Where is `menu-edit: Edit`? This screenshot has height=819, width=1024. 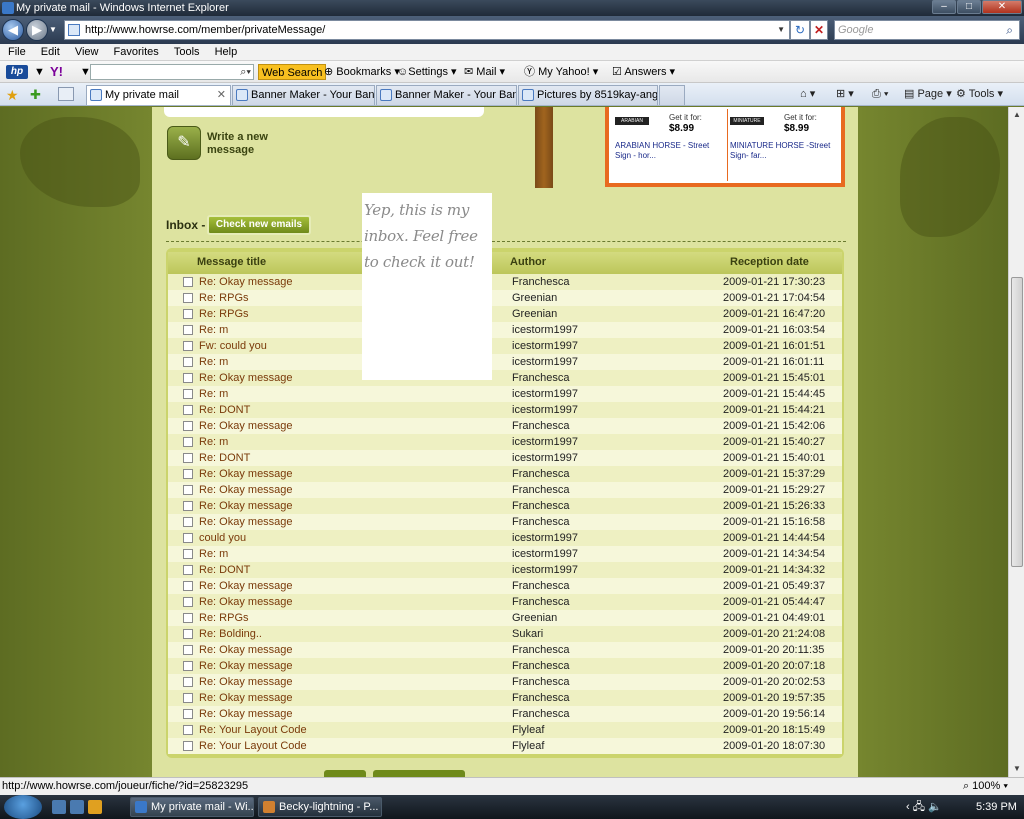 menu-edit: Edit is located at coordinates (50, 52).